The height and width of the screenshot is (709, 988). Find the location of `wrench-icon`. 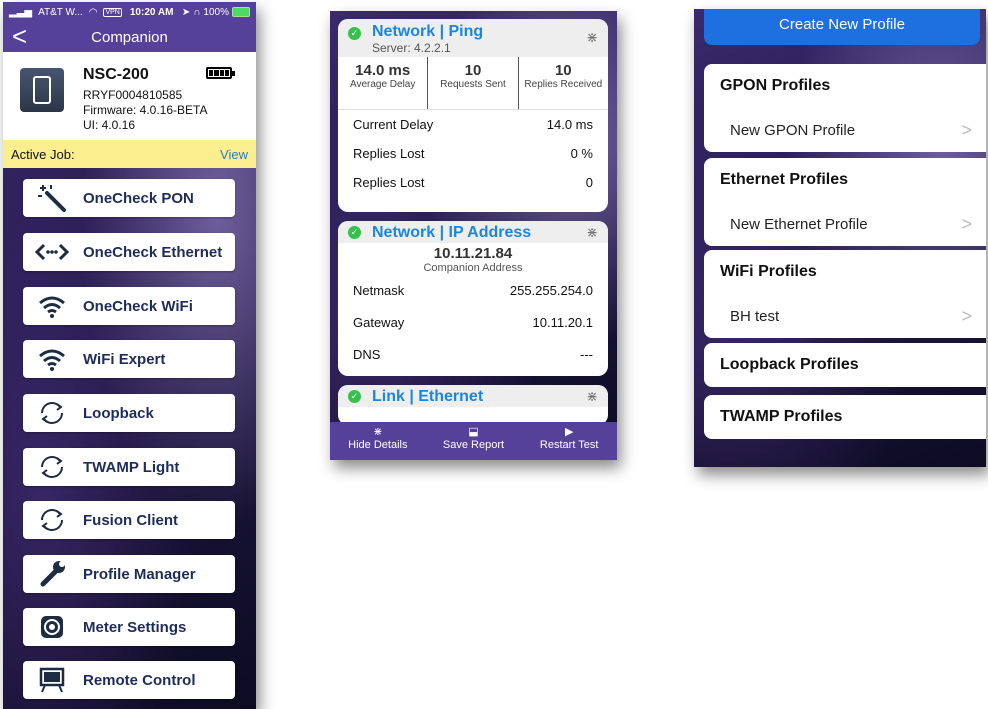

wrench-icon is located at coordinates (52, 574).